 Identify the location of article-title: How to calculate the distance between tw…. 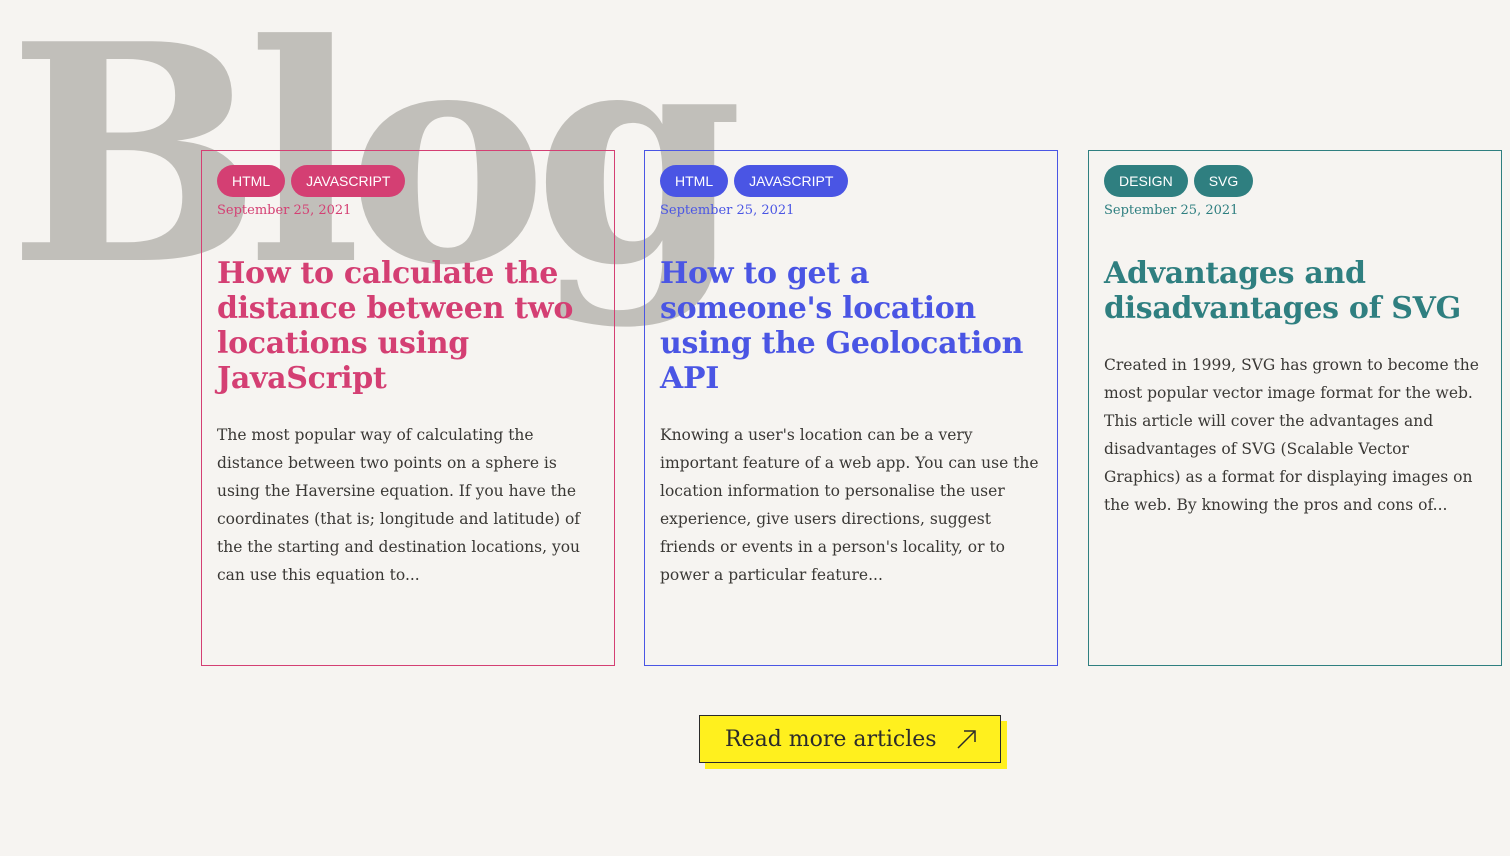
(408, 326).